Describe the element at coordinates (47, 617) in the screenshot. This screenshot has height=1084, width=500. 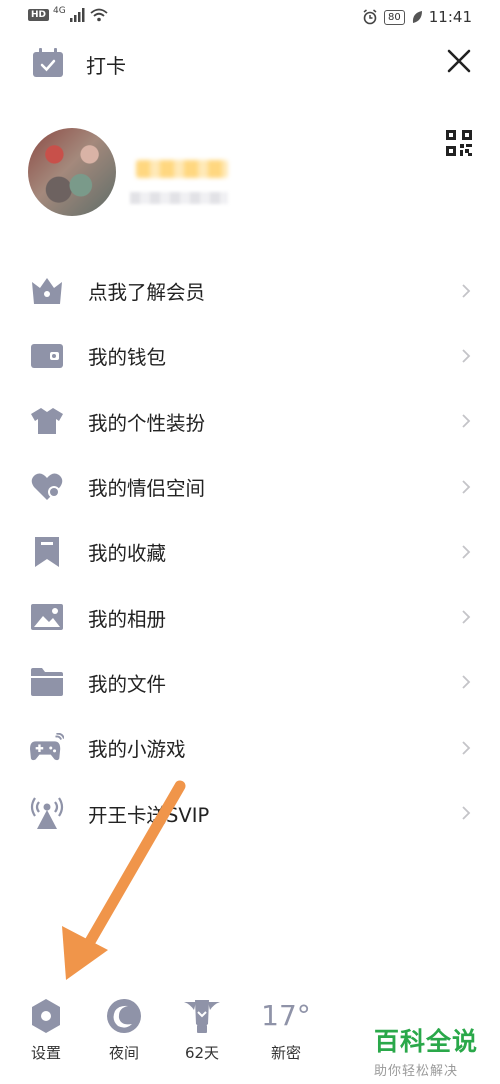
I see `photo-icon` at that location.